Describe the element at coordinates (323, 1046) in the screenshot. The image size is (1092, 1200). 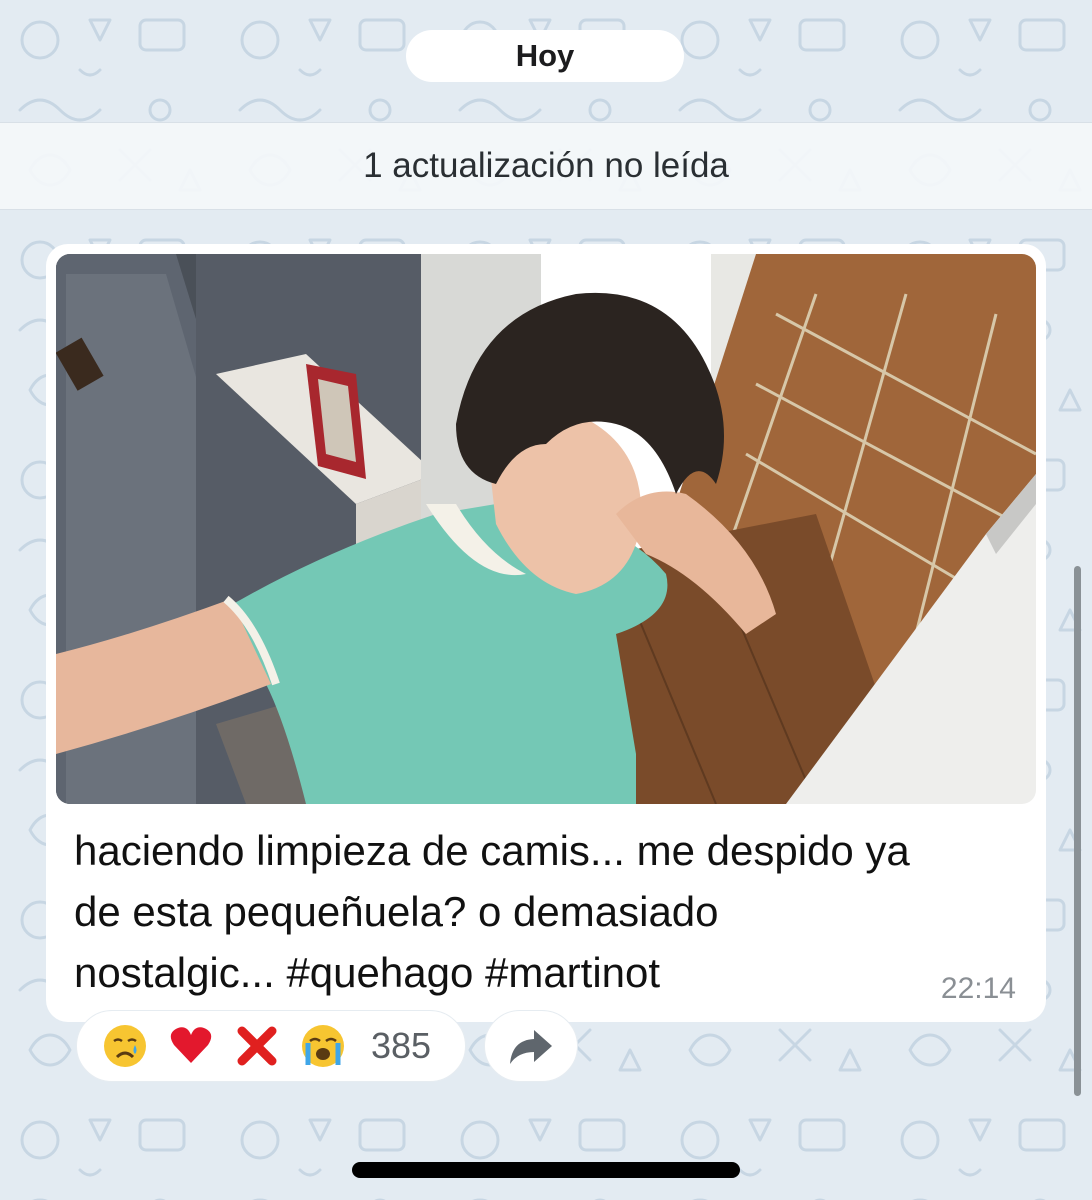
I see `loudly-crying-face-emoji` at that location.